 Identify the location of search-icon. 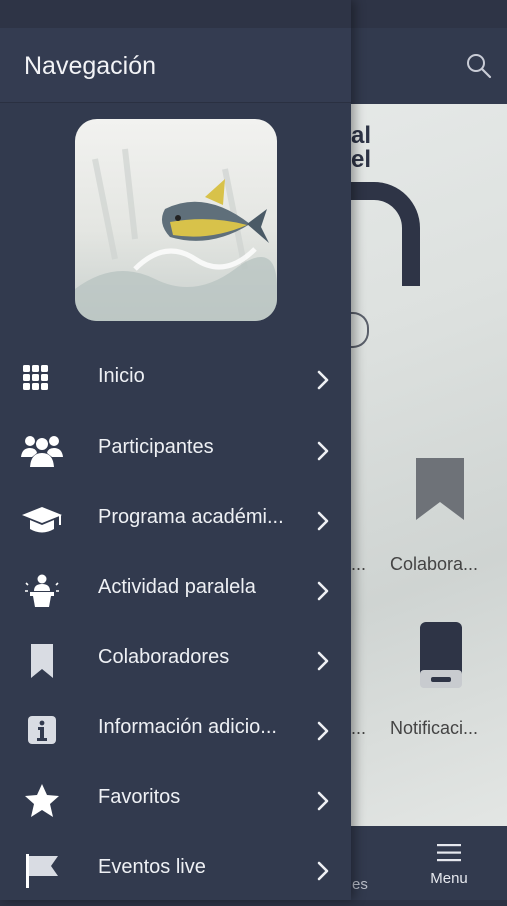
(479, 66).